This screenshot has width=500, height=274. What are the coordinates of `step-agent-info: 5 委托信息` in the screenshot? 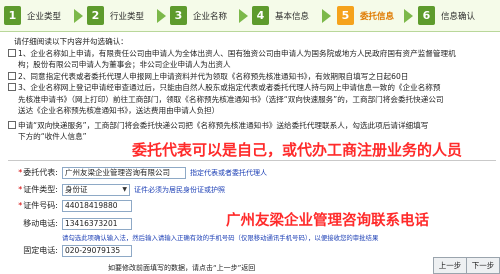 It's located at (365, 15).